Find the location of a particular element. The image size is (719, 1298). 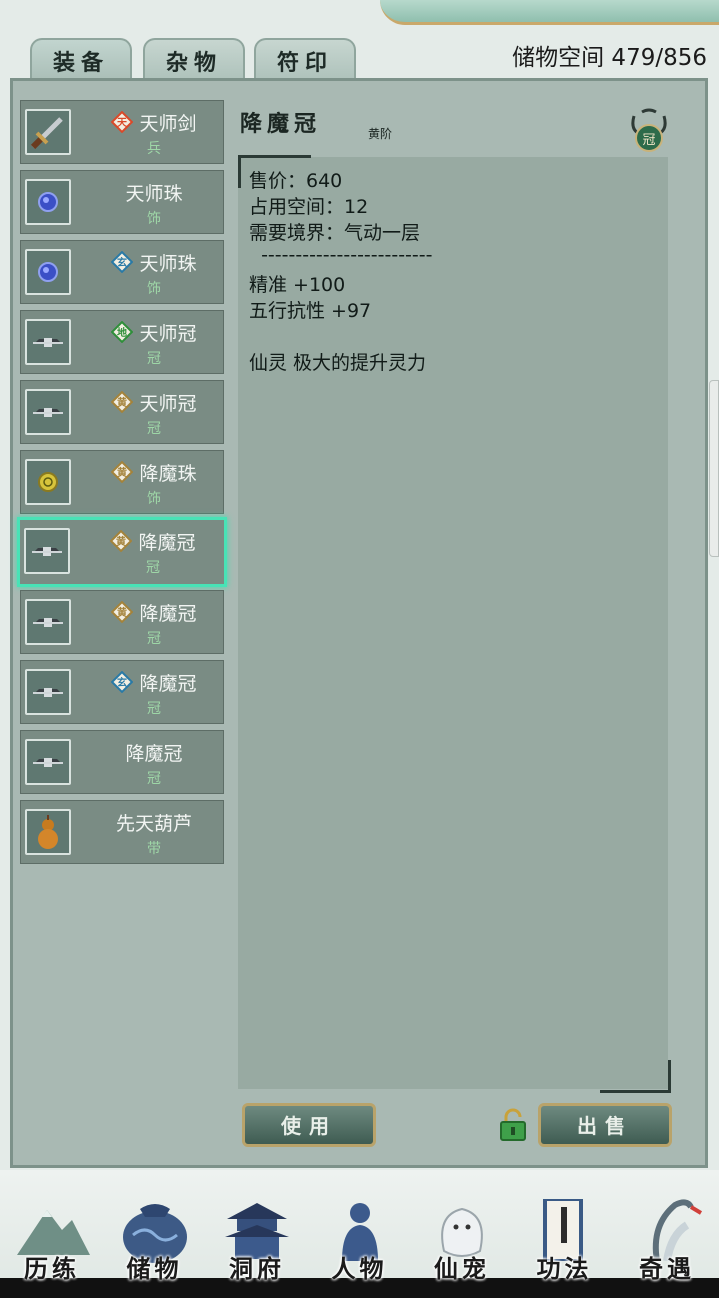

item-name: 先天葫芦 is located at coordinates (154, 822).